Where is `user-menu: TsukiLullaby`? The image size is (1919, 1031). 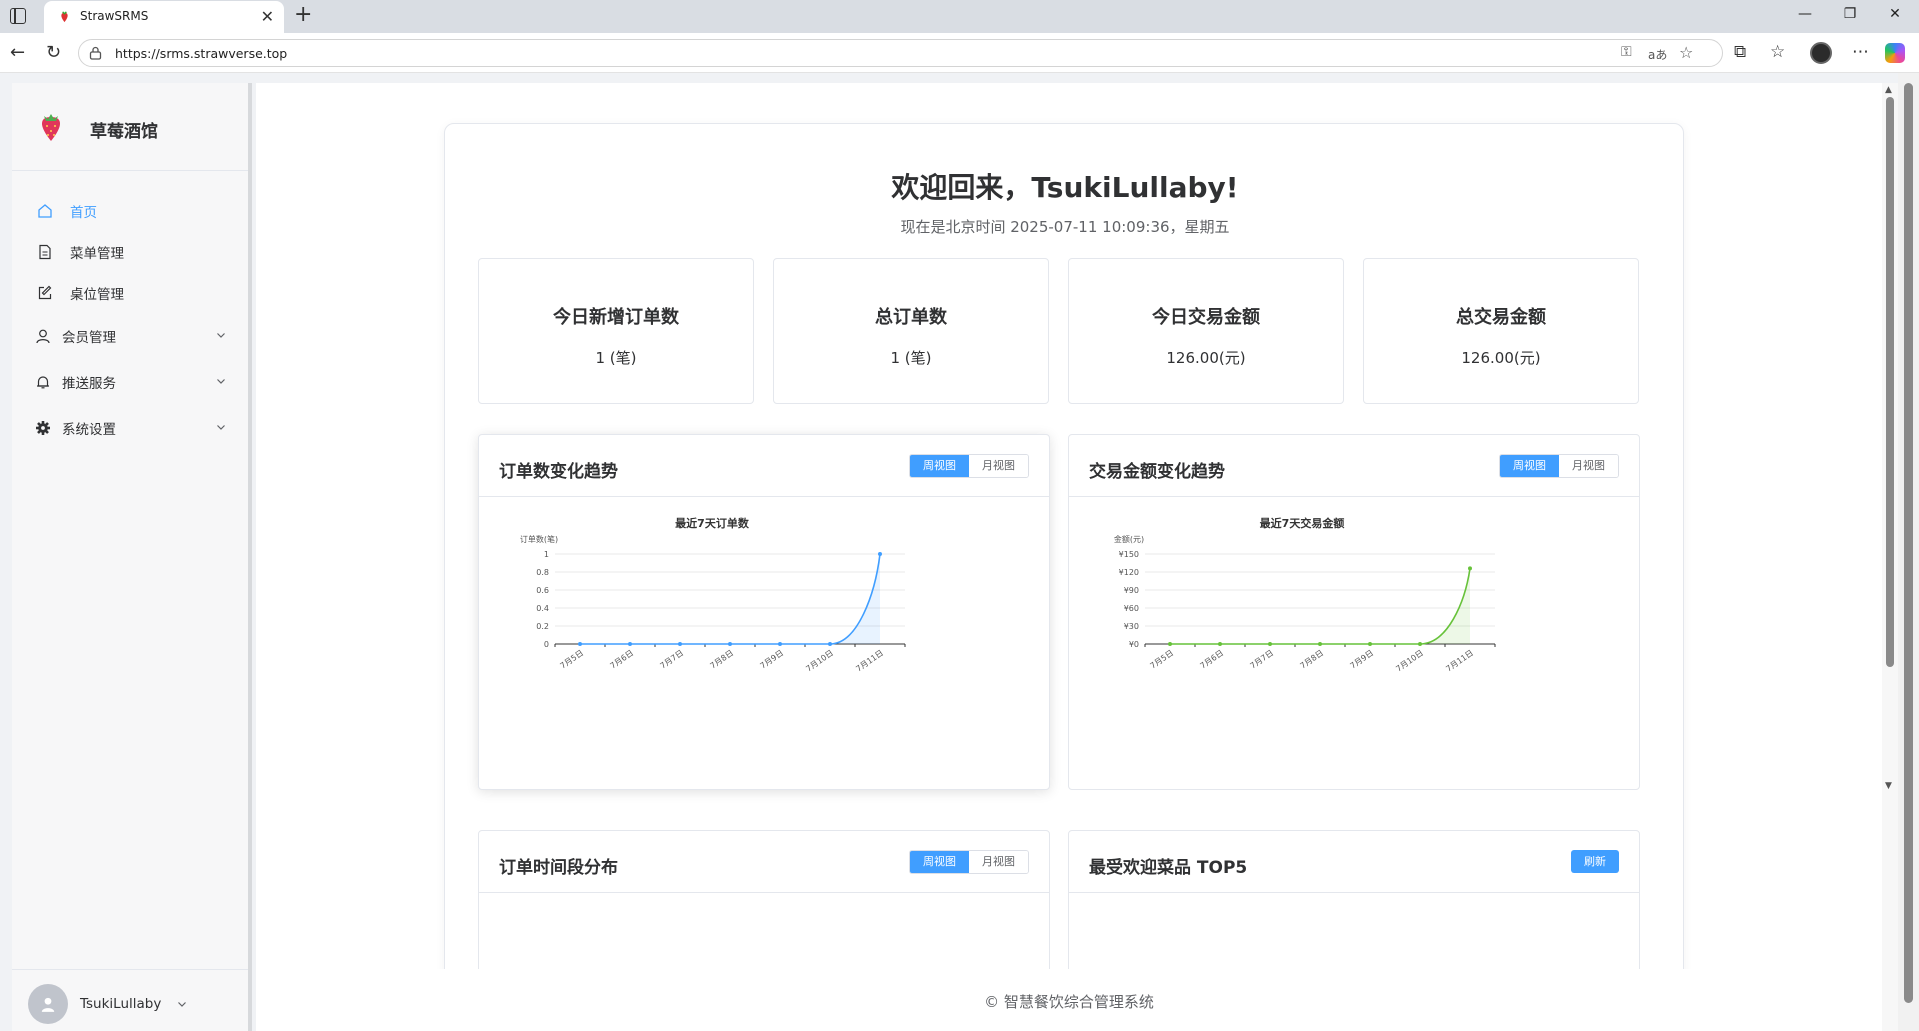 user-menu: TsukiLullaby is located at coordinates (130, 1000).